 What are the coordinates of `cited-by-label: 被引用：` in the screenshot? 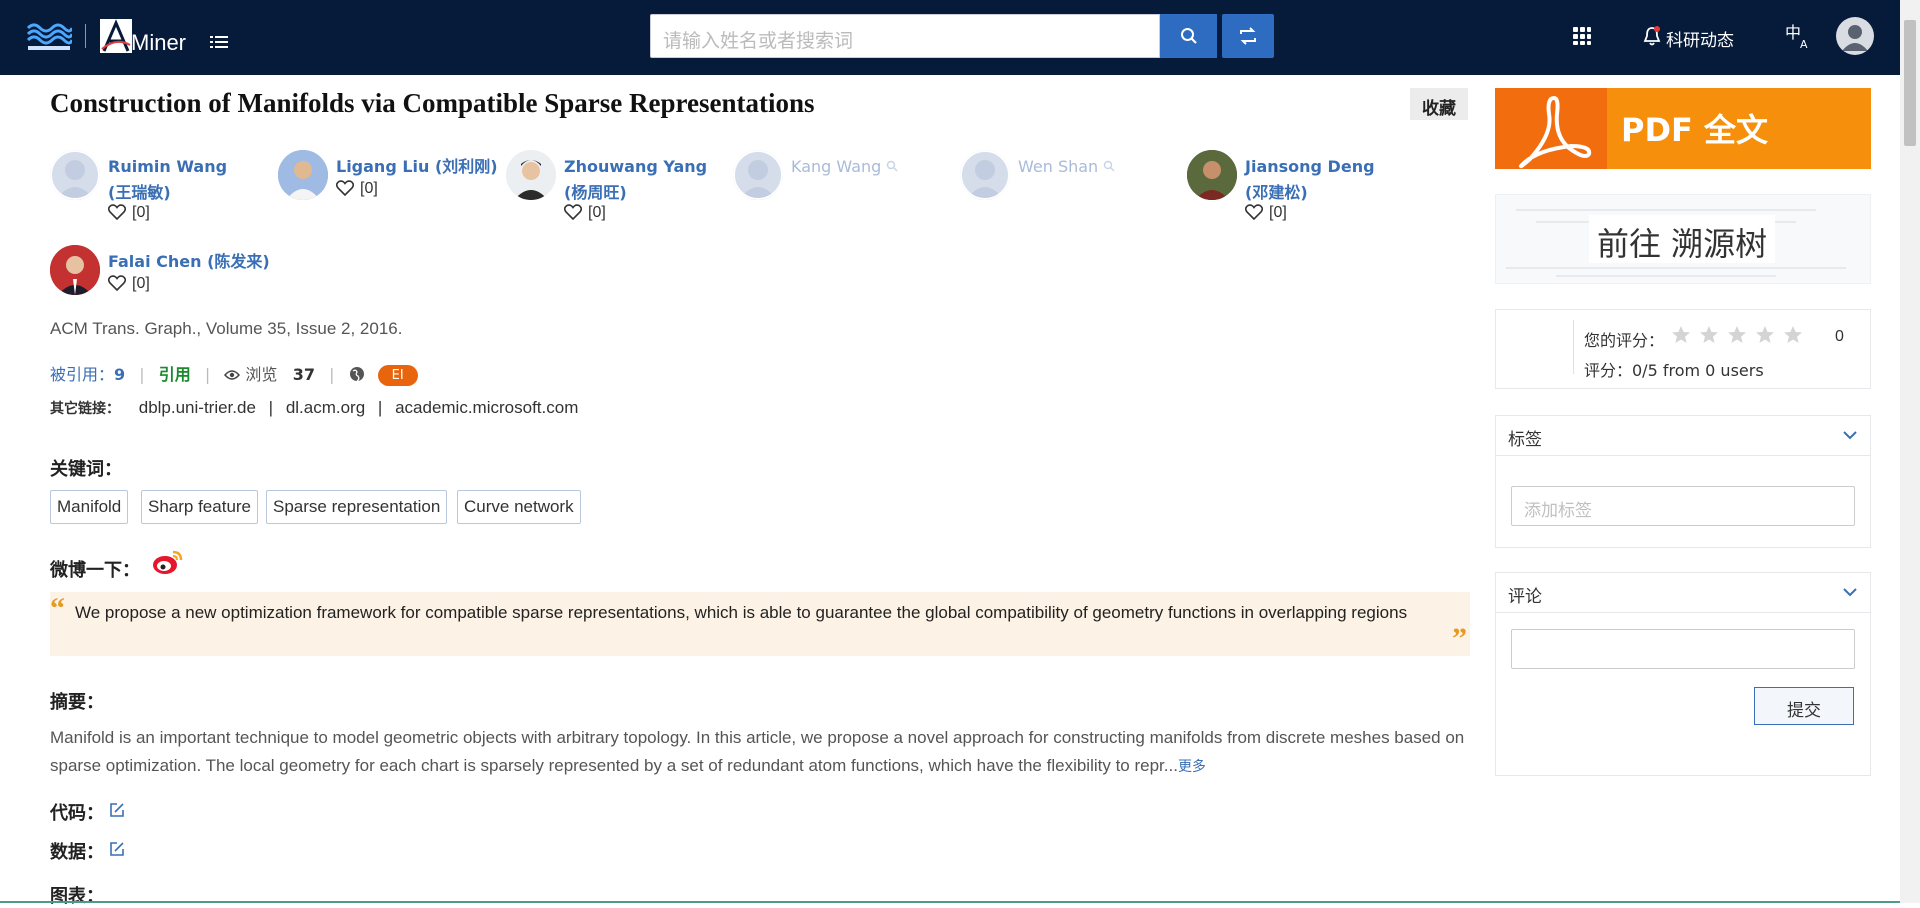 It's located at (82, 374).